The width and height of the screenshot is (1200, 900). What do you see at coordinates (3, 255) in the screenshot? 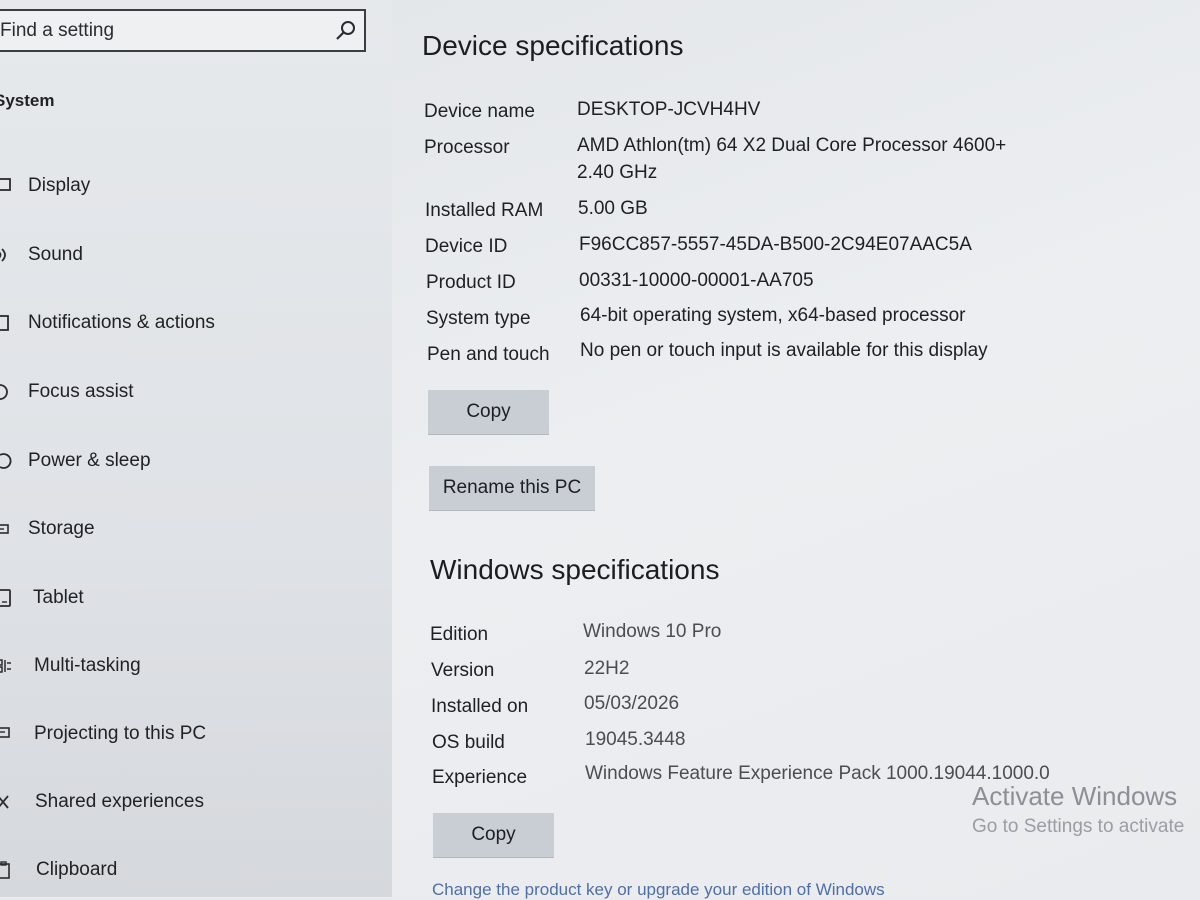
I see `speaker-icon` at bounding box center [3, 255].